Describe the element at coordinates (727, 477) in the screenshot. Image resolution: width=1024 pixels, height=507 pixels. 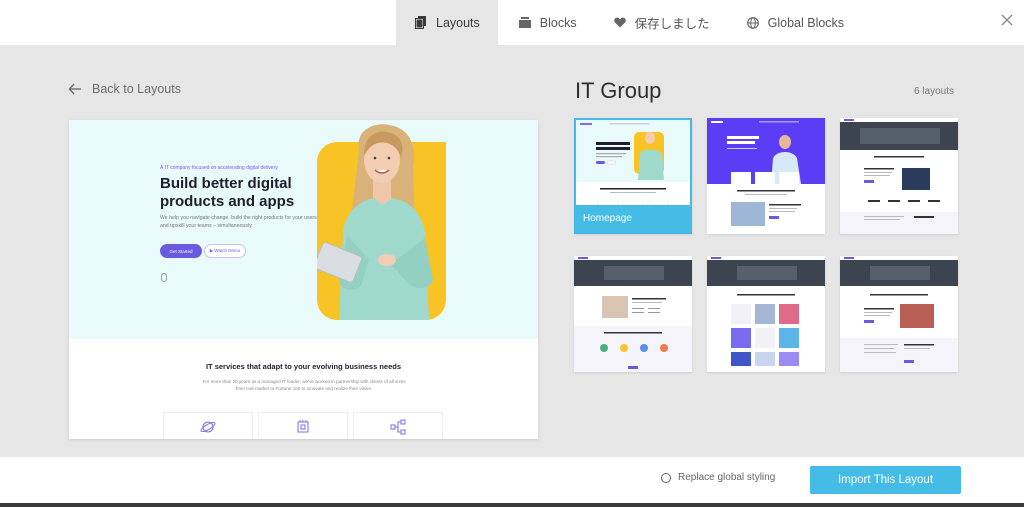
I see `replace-global-styling-label: Replace global styling` at that location.